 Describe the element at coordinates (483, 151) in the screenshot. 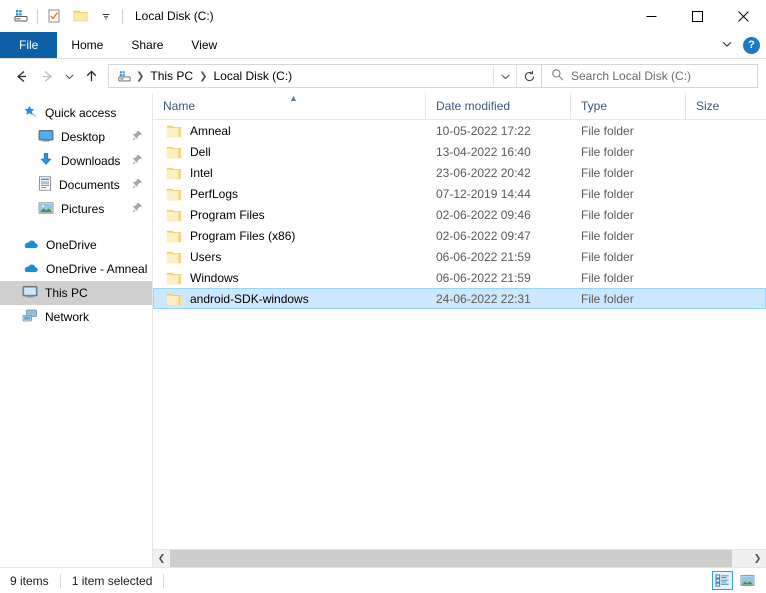

I see `cell-date-modified: 13-04-2022 16:40` at that location.